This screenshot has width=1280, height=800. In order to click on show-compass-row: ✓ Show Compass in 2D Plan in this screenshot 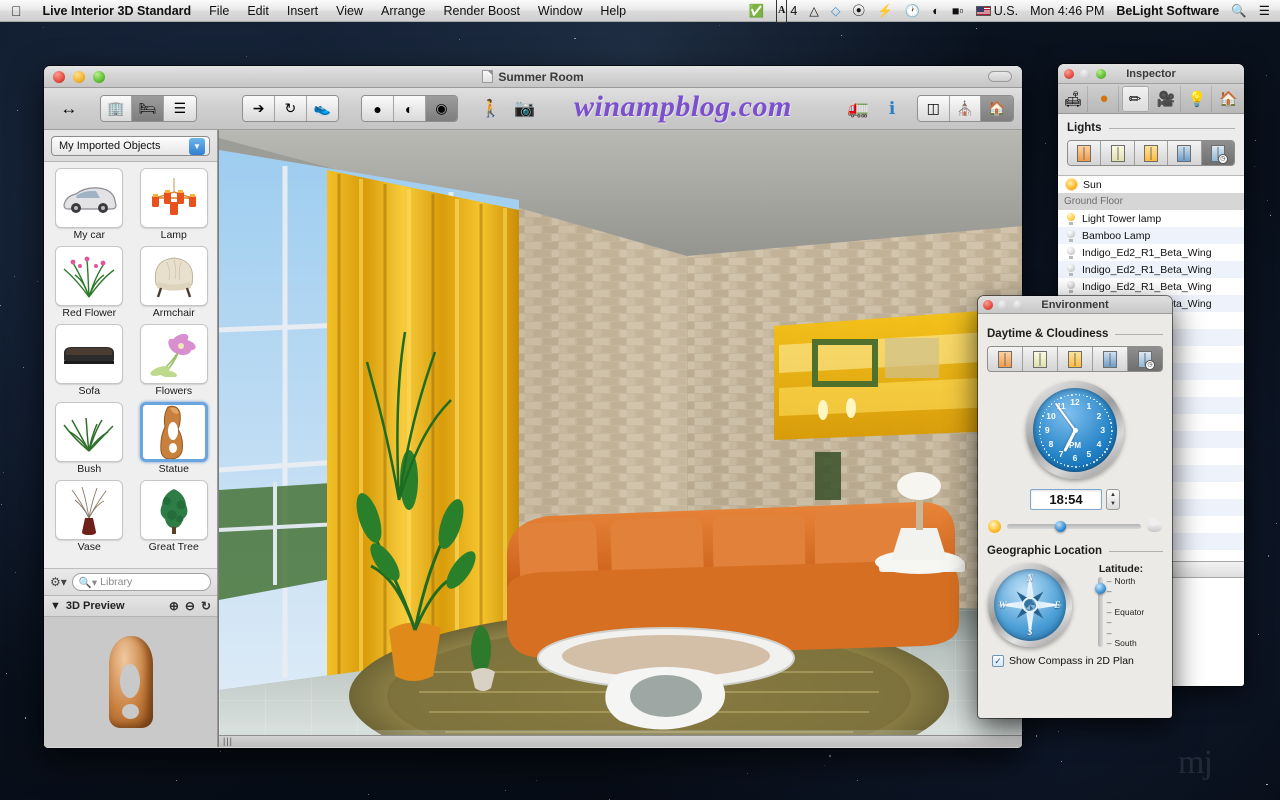, I will do `click(1075, 657)`.